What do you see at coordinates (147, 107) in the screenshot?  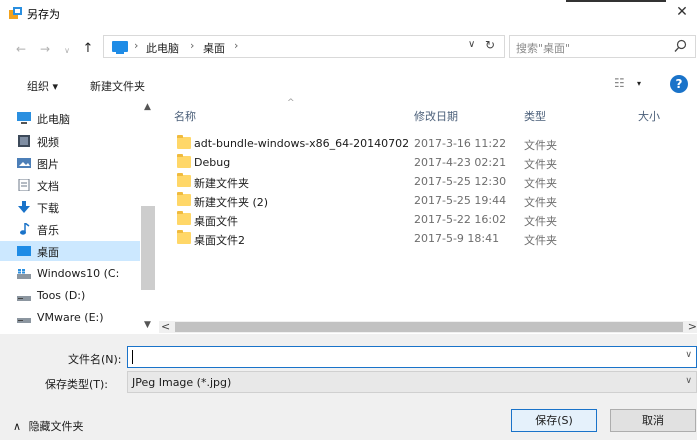 I see `nav-scroll-up-button: ▲` at bounding box center [147, 107].